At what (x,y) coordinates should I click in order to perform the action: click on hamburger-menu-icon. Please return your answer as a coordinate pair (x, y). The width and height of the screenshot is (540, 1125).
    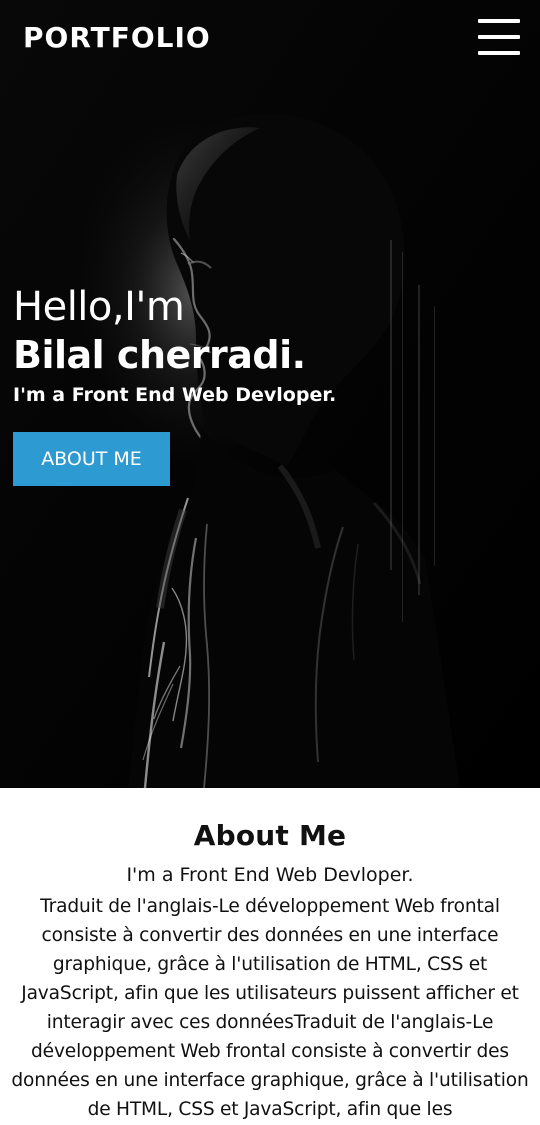
    Looking at the image, I should click on (499, 37).